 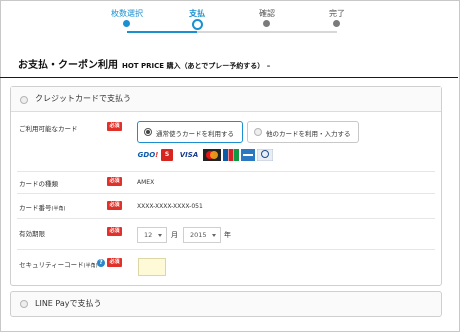 I want to click on expiry-month-value: 12, so click(x=148, y=235).